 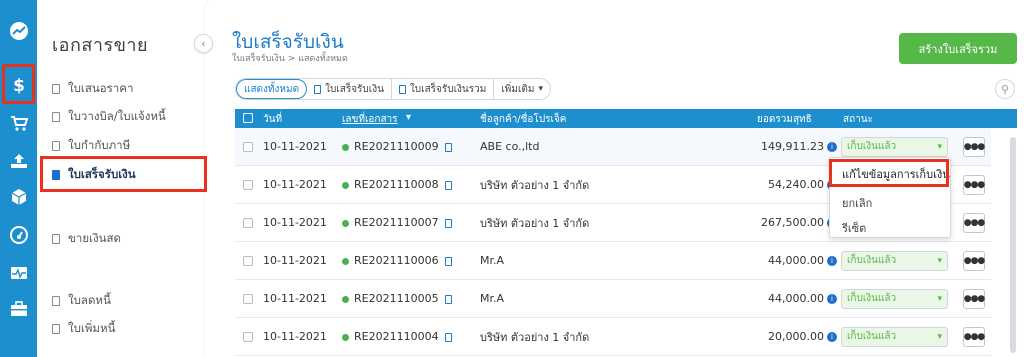 What do you see at coordinates (18, 160) in the screenshot?
I see `upload-tray-icon` at bounding box center [18, 160].